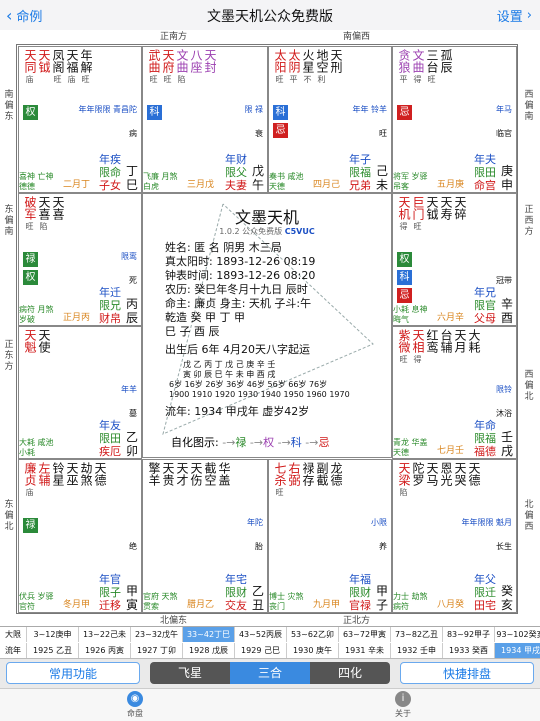  What do you see at coordinates (80, 392) in the screenshot?
I see `palace-mao: 天魁 天使 年羊墓大耗 咸池 小耗 年友 限田 疾厄 乙卯` at bounding box center [80, 392].